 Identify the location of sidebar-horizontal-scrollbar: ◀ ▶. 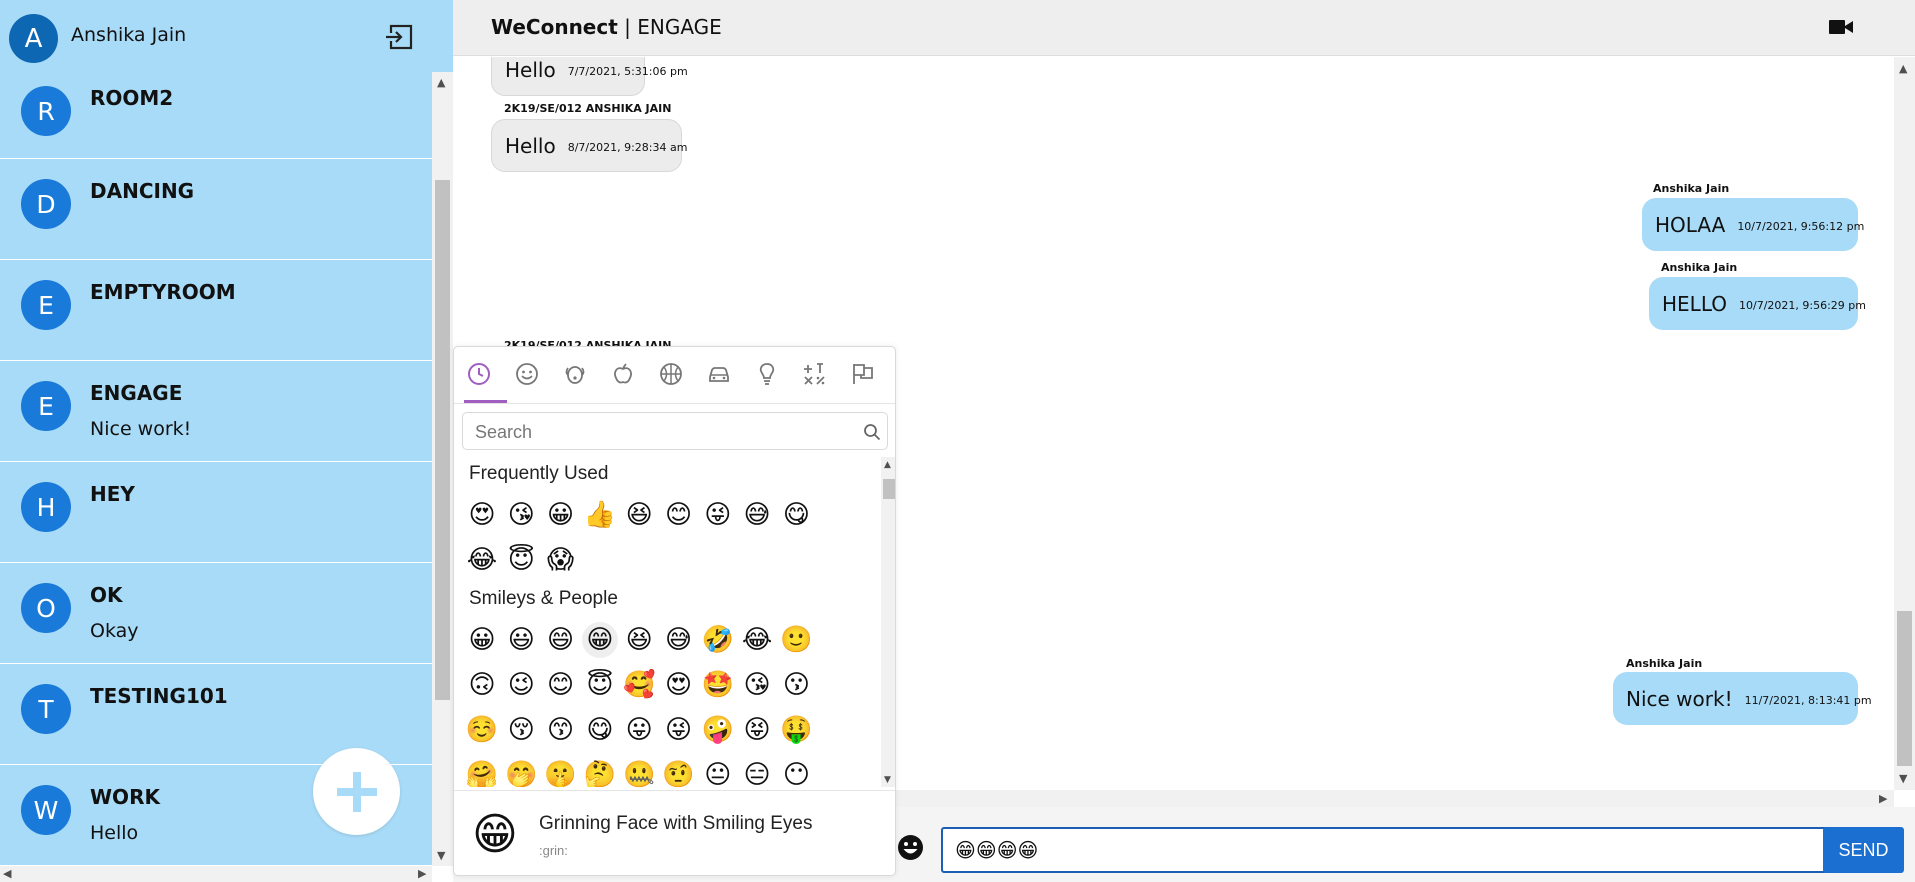
(216, 874).